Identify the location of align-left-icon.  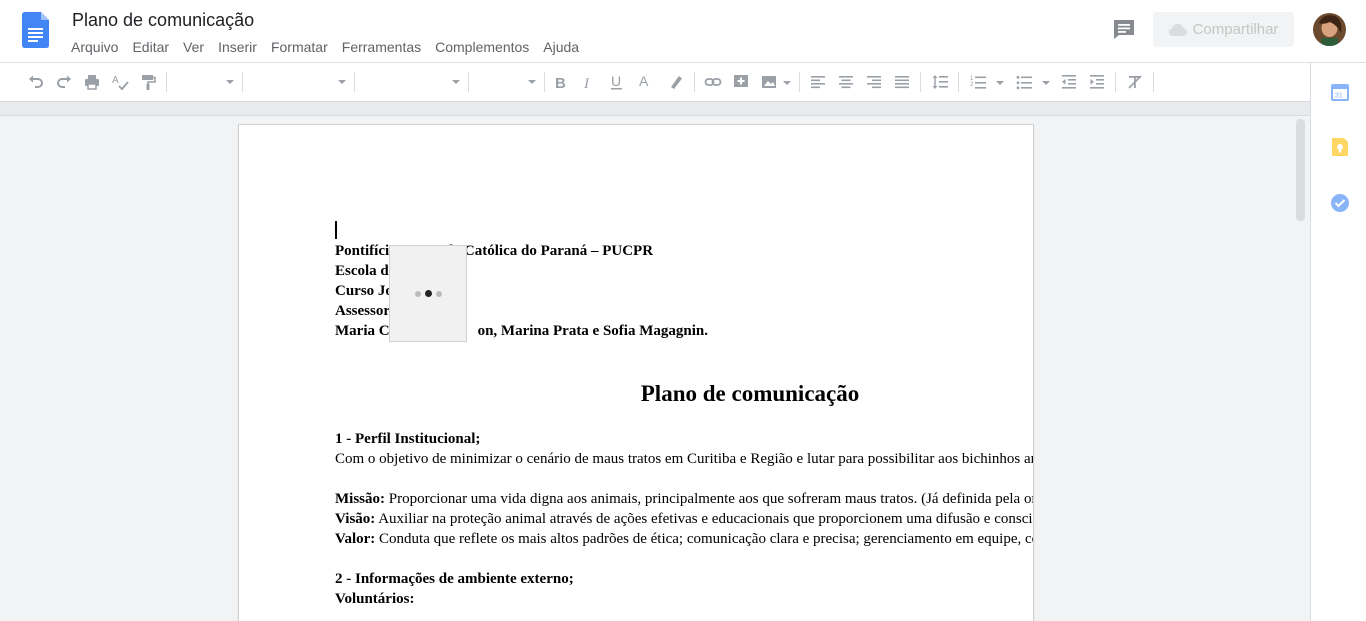
(818, 82).